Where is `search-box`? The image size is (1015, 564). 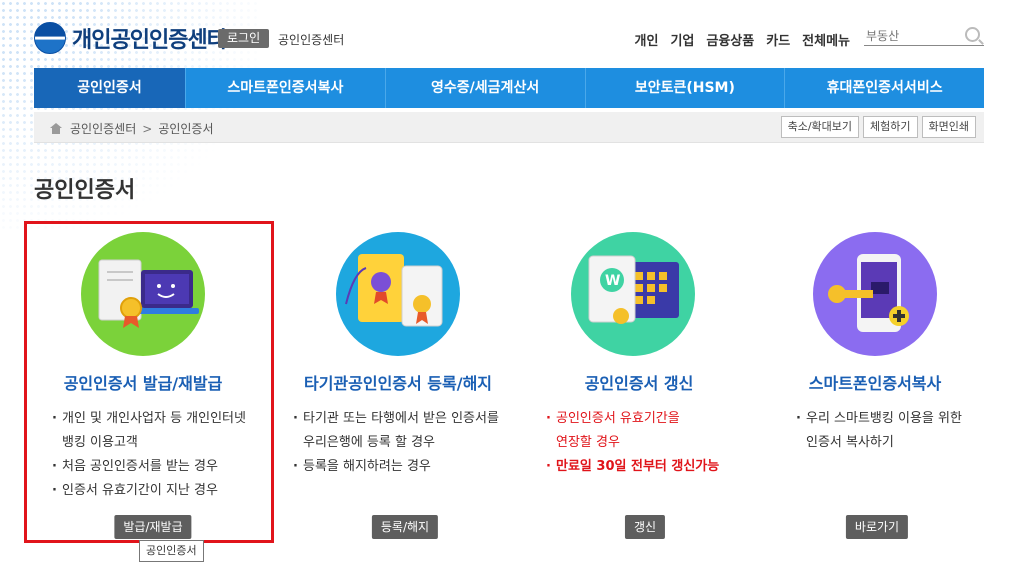
search-box is located at coordinates (924, 35).